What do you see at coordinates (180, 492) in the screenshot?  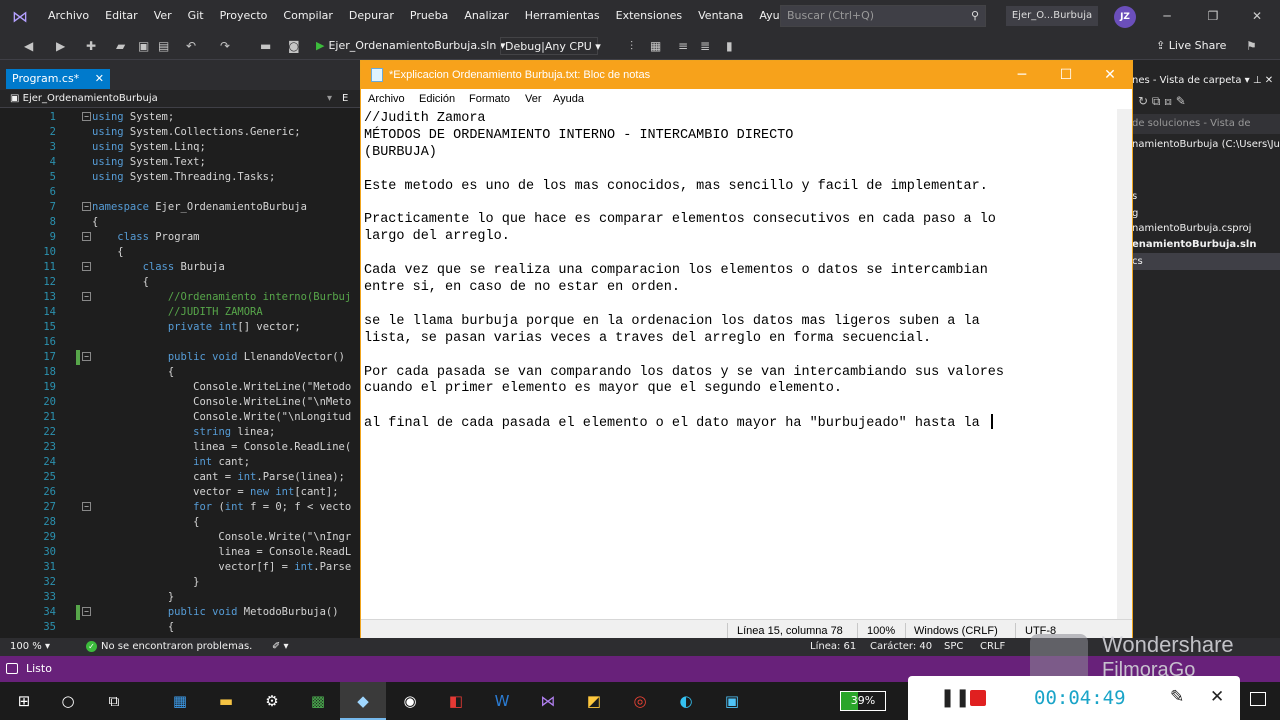 I see `code-line: 26 vector = new int[cant];` at bounding box center [180, 492].